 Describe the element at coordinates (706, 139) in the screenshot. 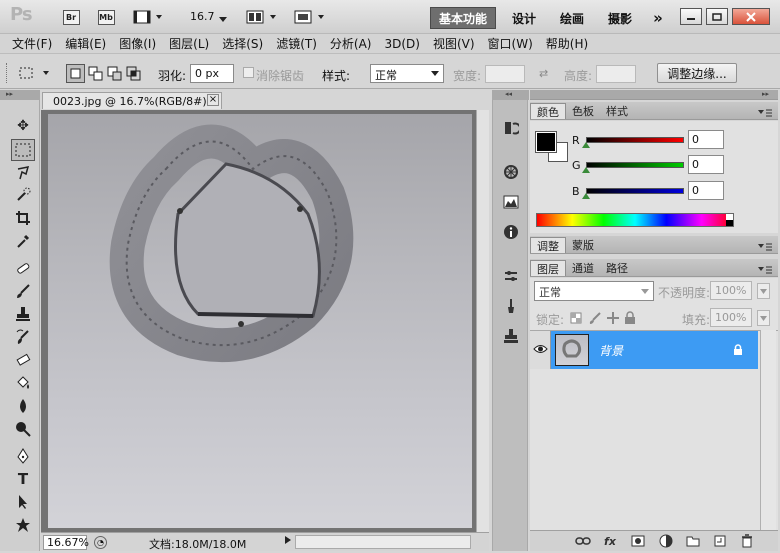

I see `red-value-input: 0` at that location.